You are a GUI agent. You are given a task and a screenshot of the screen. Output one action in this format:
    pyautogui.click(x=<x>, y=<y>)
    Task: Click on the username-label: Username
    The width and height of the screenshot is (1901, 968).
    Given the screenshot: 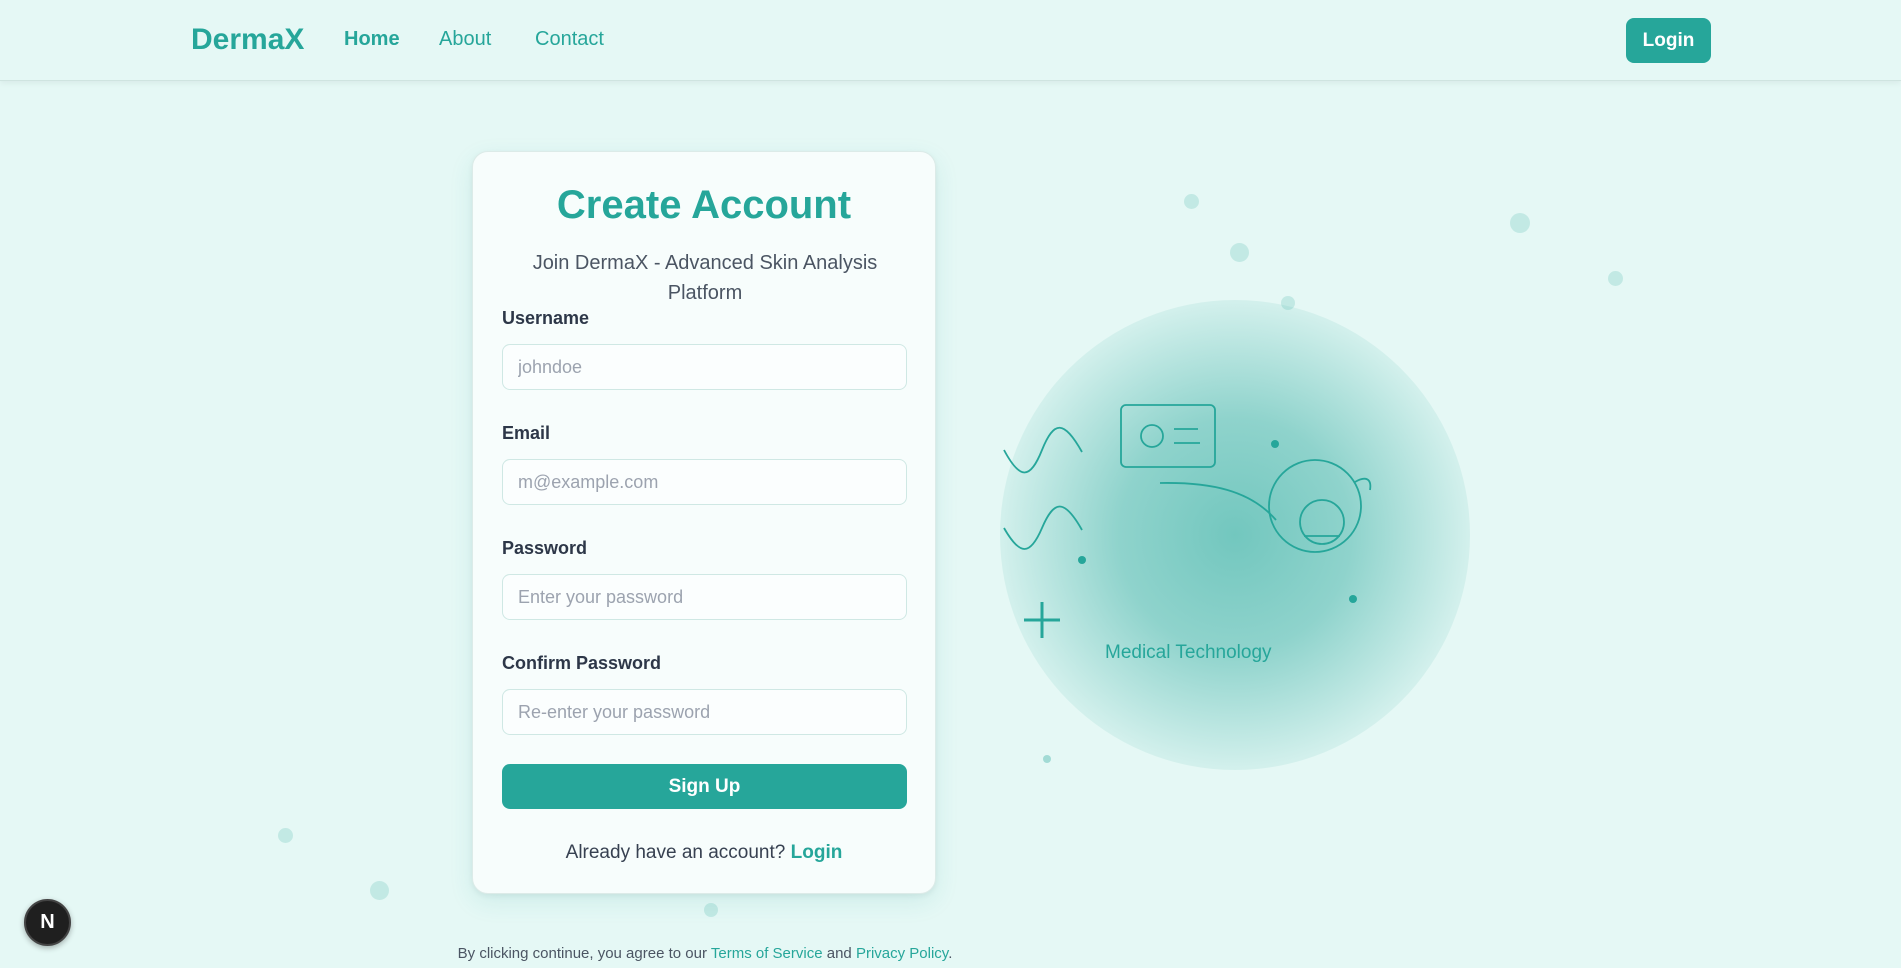 What is the action you would take?
    pyautogui.click(x=546, y=318)
    